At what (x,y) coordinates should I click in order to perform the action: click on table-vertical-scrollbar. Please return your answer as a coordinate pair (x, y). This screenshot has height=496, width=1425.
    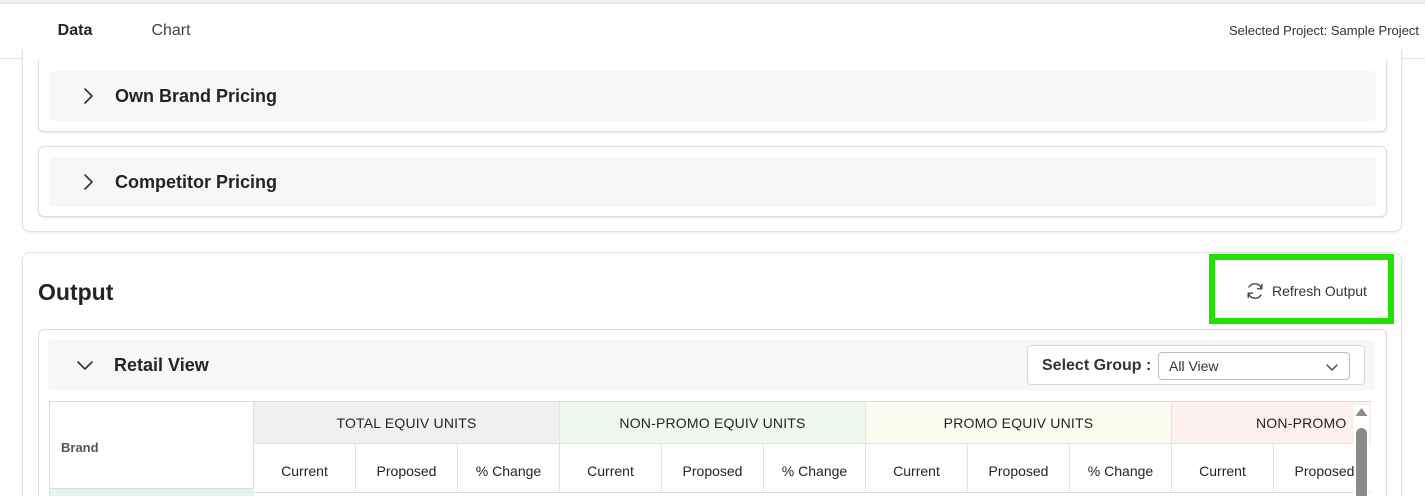
    Looking at the image, I should click on (1361, 450).